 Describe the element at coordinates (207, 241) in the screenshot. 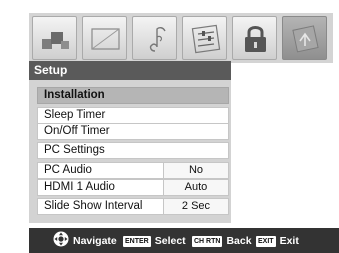

I see `ch-rtn-key-icon: CH RTN` at that location.